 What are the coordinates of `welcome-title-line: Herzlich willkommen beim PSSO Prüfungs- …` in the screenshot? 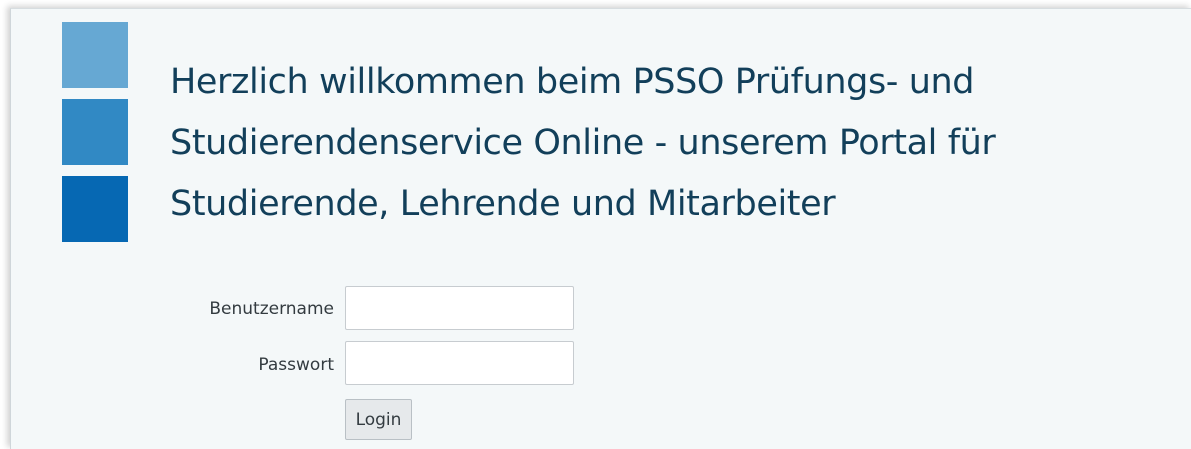 It's located at (572, 82).